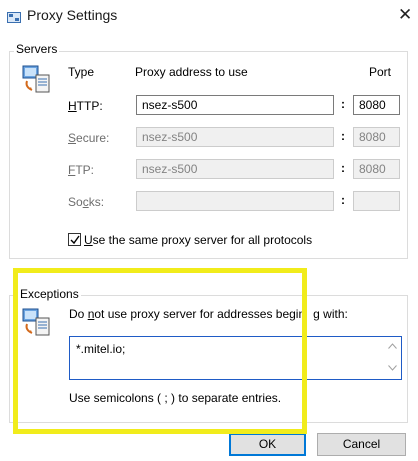 The width and height of the screenshot is (418, 461). What do you see at coordinates (343, 136) in the screenshot?
I see `secure-port-colon: :` at bounding box center [343, 136].